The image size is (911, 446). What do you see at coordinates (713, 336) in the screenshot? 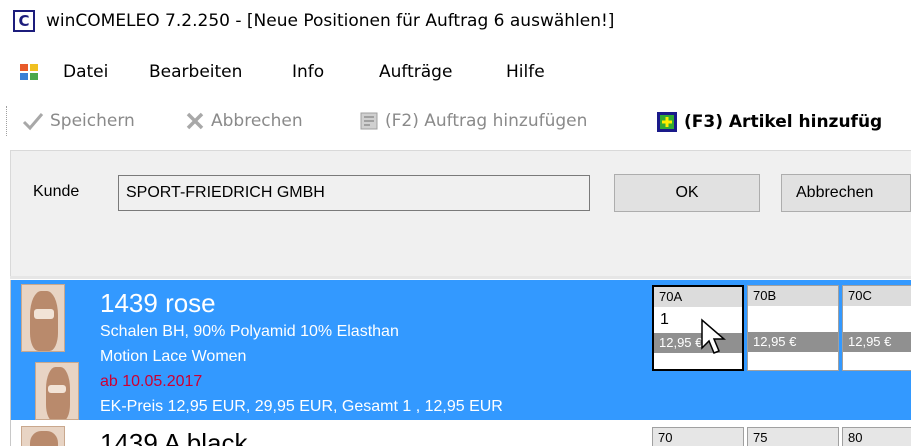
I see `mouse-cursor-icon` at bounding box center [713, 336].